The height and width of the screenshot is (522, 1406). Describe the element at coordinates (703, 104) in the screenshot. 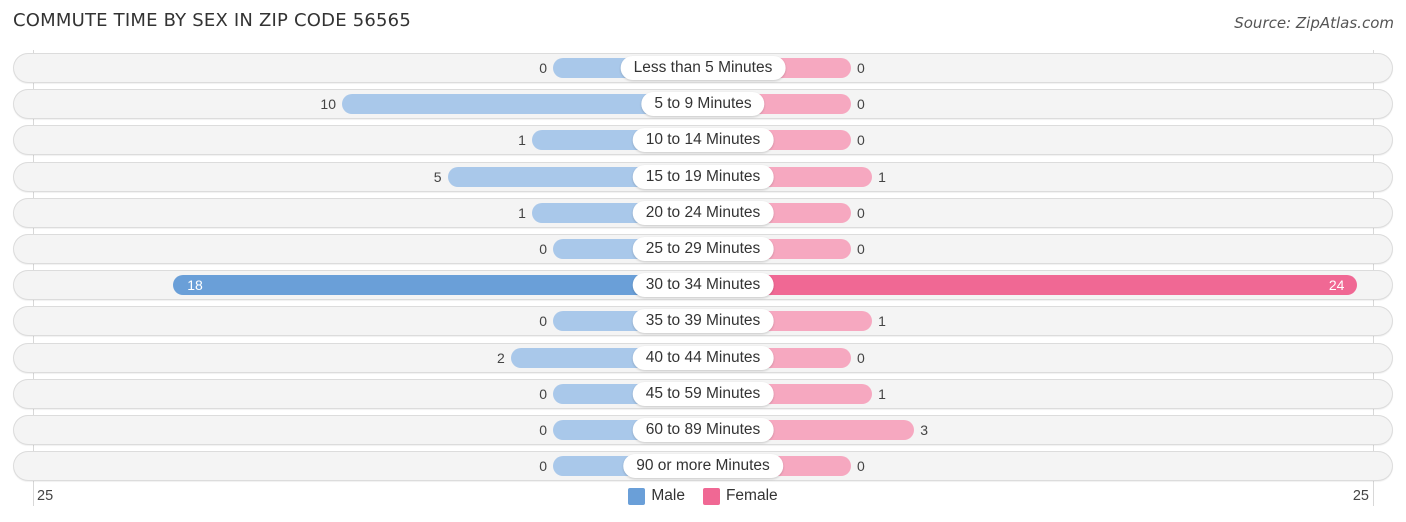

I see `category-label: 5 to 9 Minutes` at that location.